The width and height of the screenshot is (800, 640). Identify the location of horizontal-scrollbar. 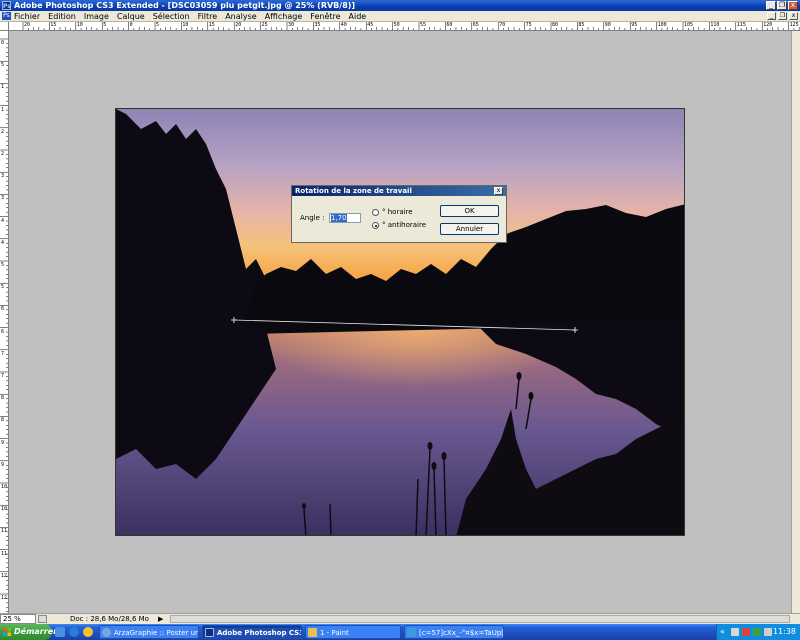
(480, 619).